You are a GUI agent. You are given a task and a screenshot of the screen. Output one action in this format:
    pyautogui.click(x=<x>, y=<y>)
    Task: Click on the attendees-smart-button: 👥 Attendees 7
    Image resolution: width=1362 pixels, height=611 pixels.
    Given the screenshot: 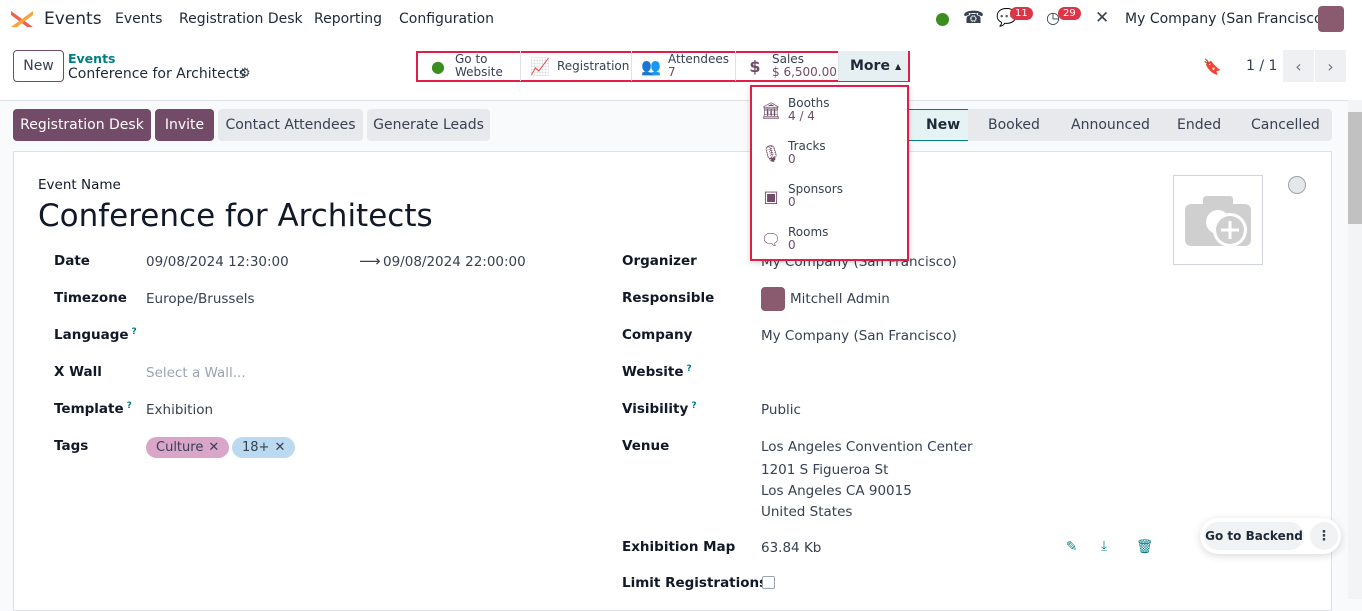 What is the action you would take?
    pyautogui.click(x=684, y=66)
    